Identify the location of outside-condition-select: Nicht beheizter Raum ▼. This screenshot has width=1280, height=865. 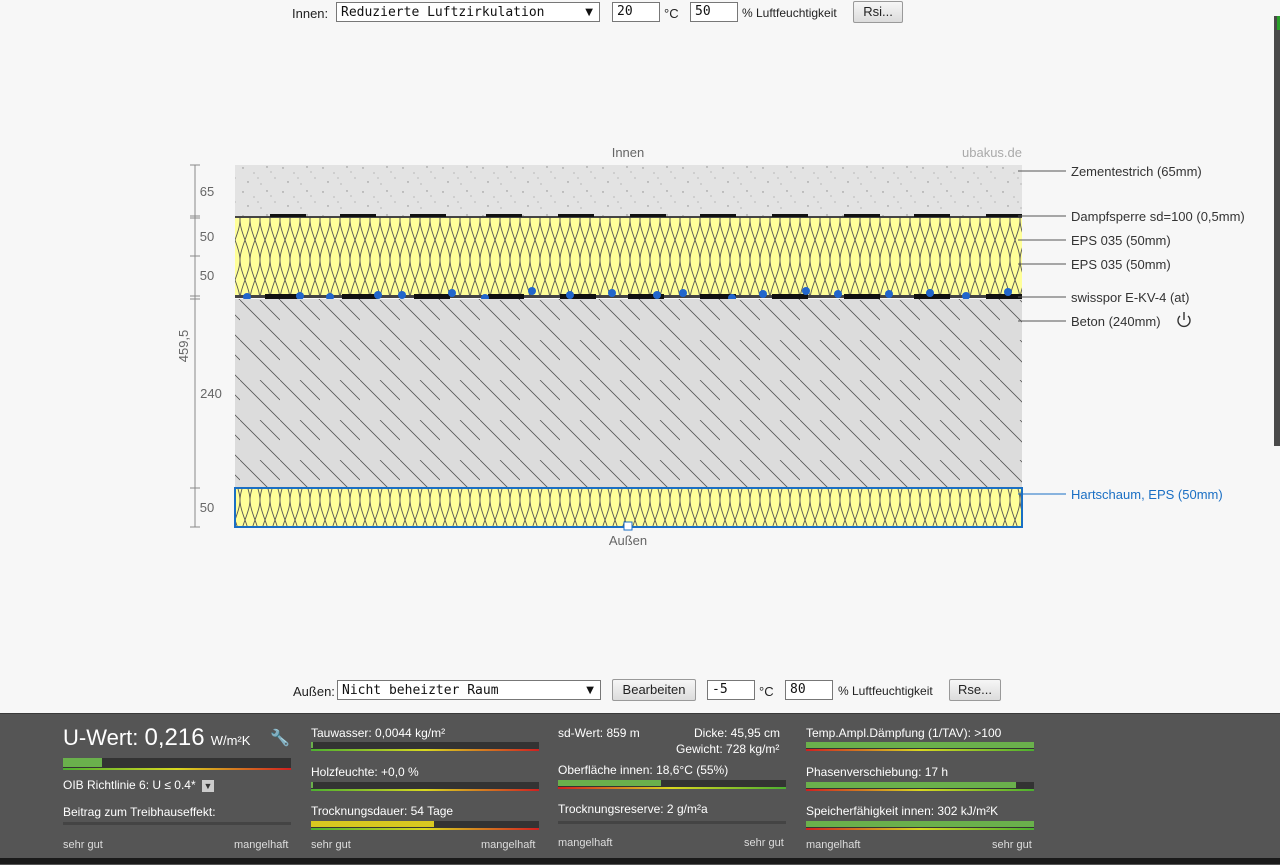
(469, 690).